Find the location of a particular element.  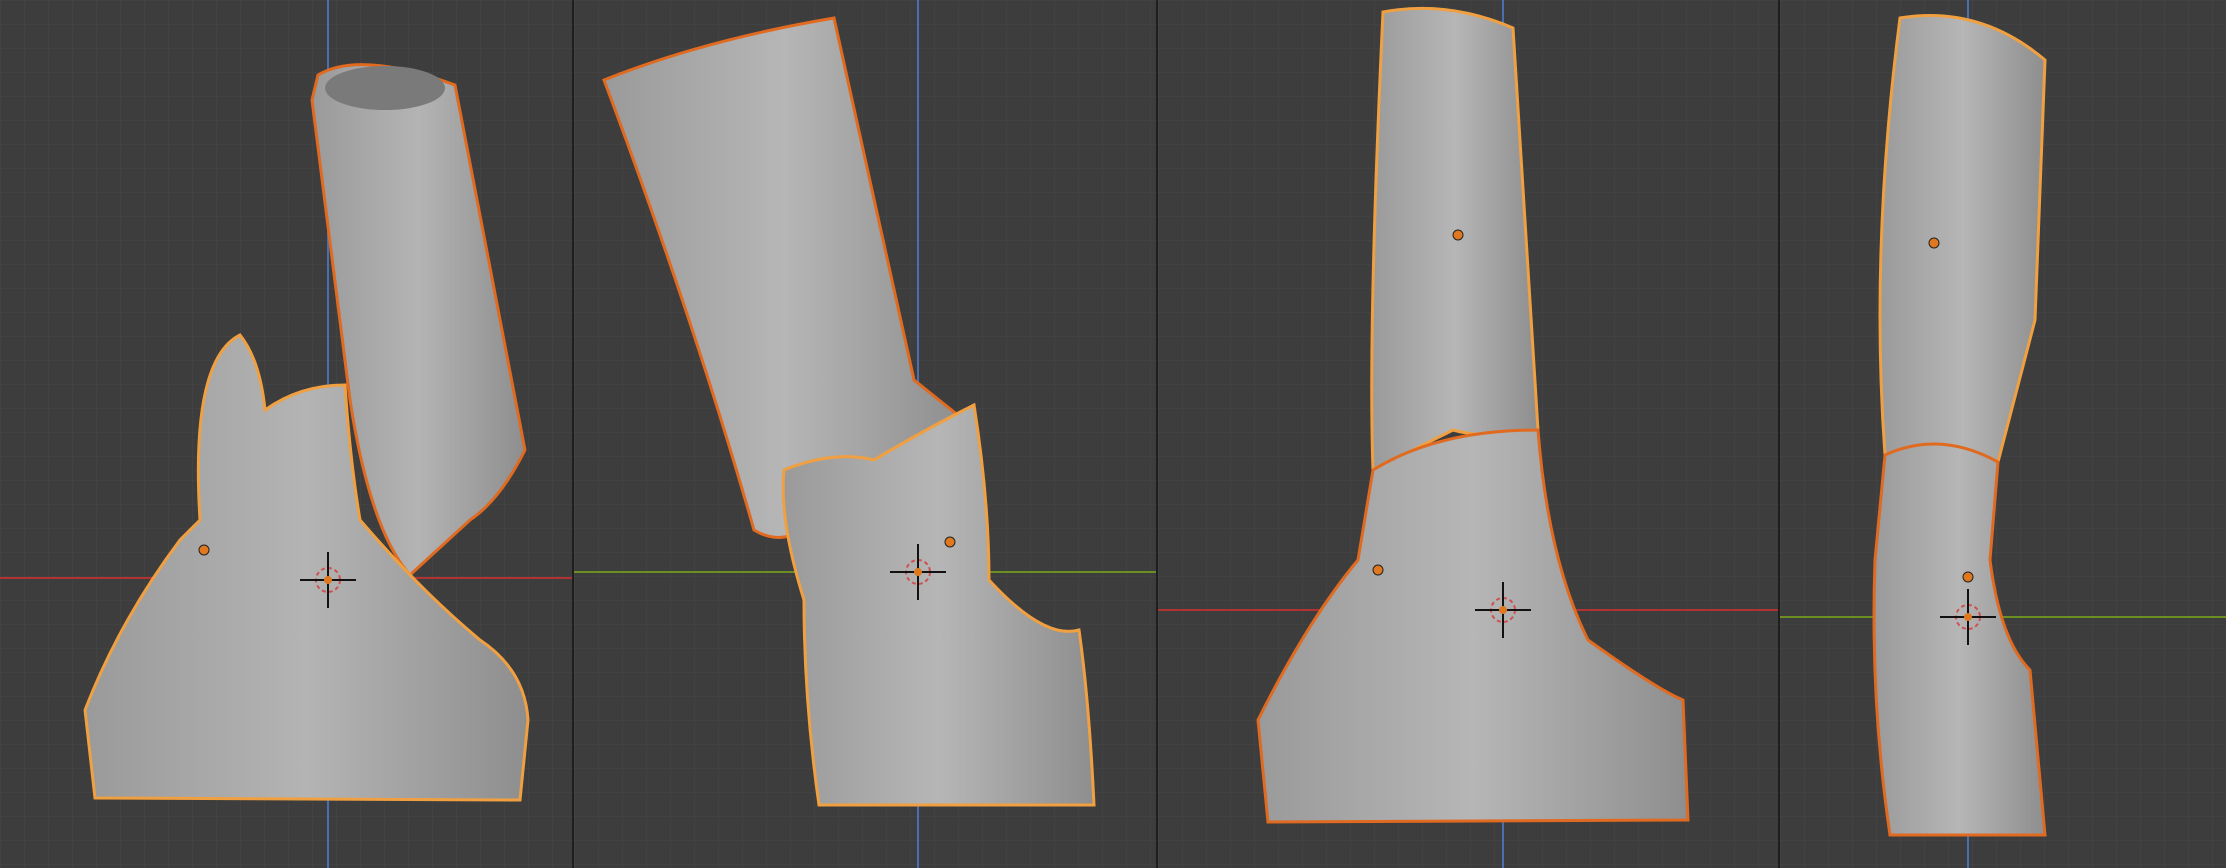

shaft-opening is located at coordinates (385, 88).